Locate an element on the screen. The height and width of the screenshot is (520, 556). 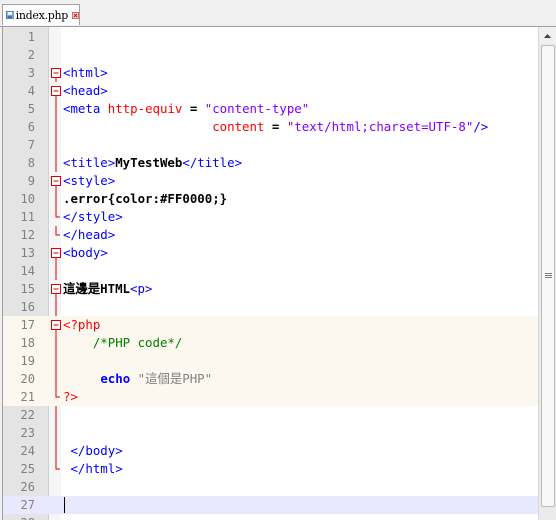
line-number: 25 is located at coordinates (27, 469).